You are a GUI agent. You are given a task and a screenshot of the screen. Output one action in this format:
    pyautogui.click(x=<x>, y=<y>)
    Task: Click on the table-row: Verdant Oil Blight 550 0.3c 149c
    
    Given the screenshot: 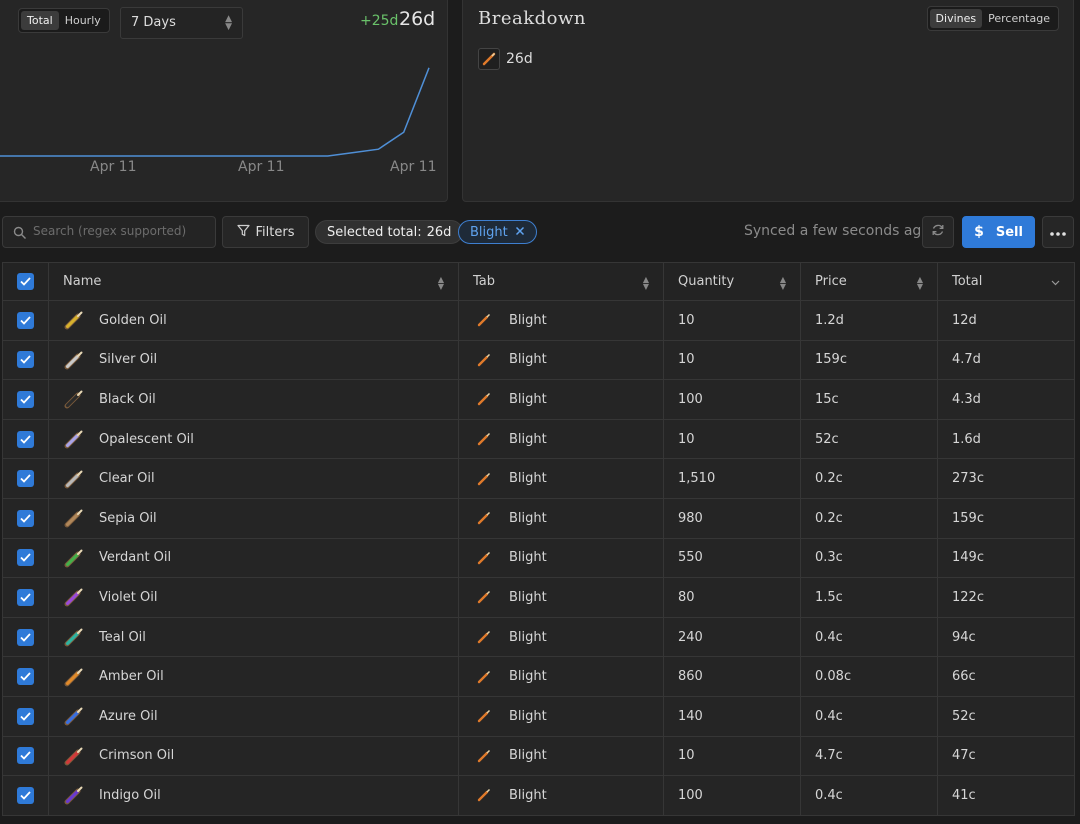 What is the action you would take?
    pyautogui.click(x=538, y=558)
    